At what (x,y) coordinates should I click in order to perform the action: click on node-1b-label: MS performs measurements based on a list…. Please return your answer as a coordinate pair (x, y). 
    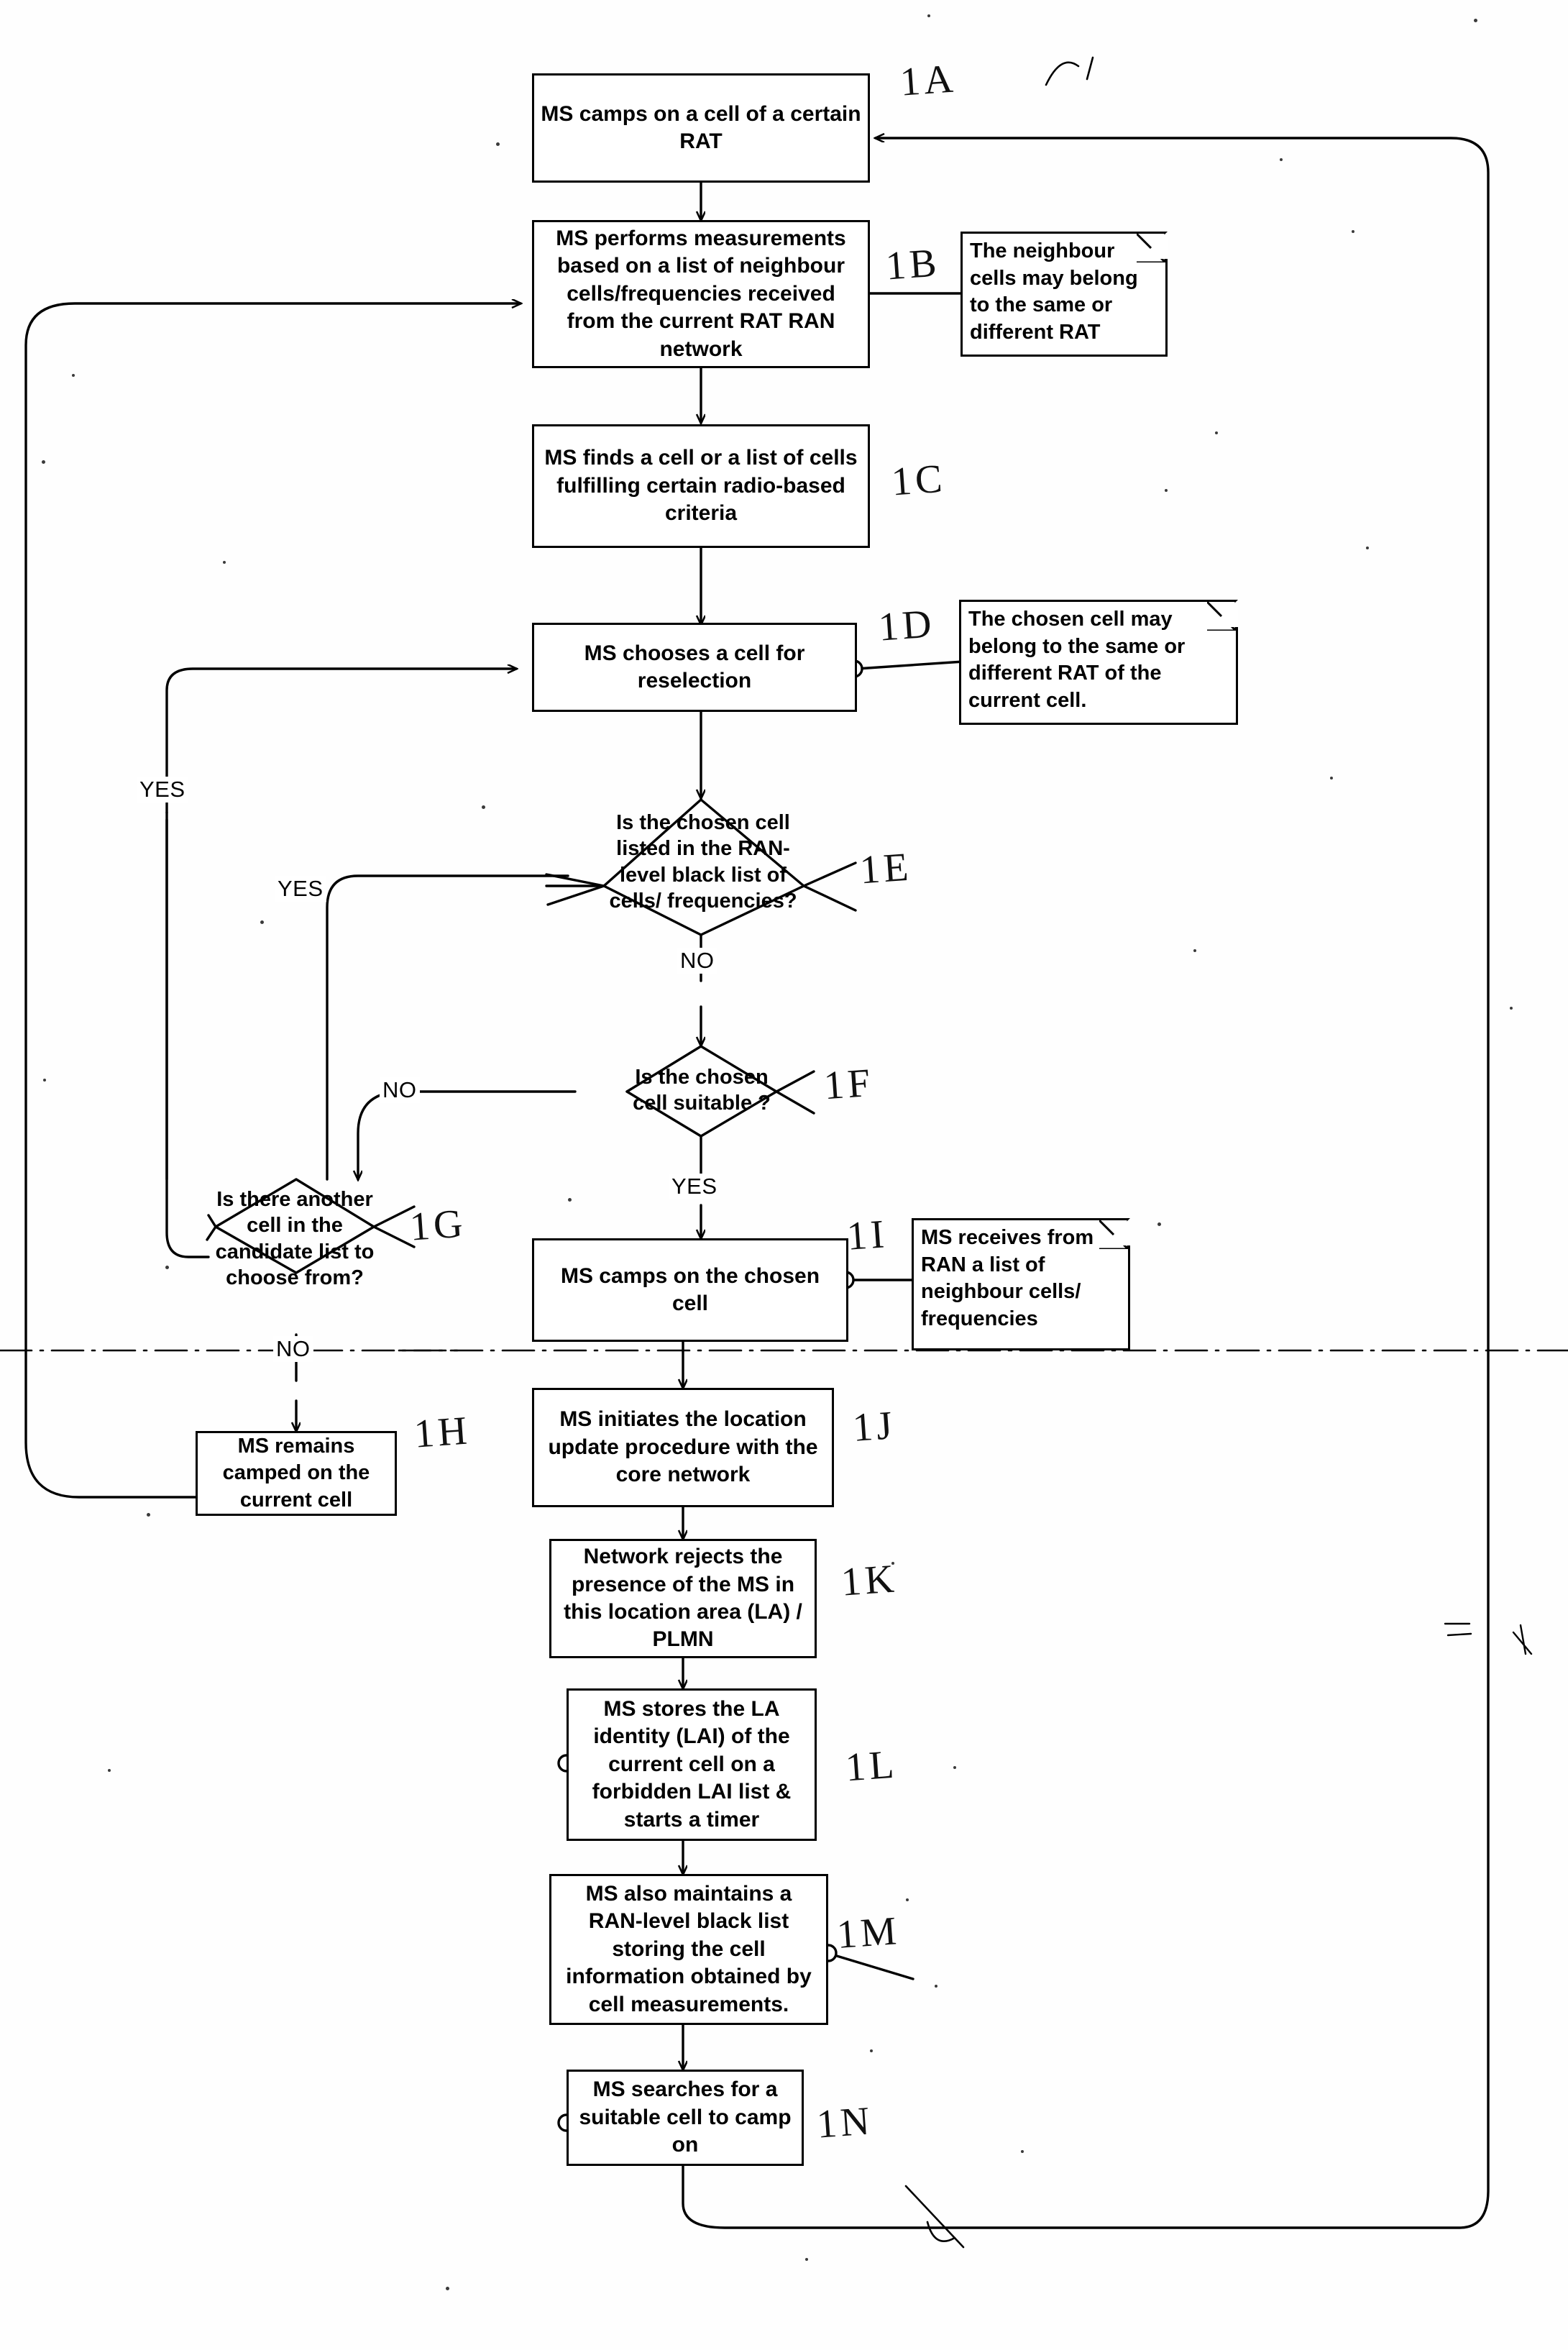
    Looking at the image, I should click on (701, 294).